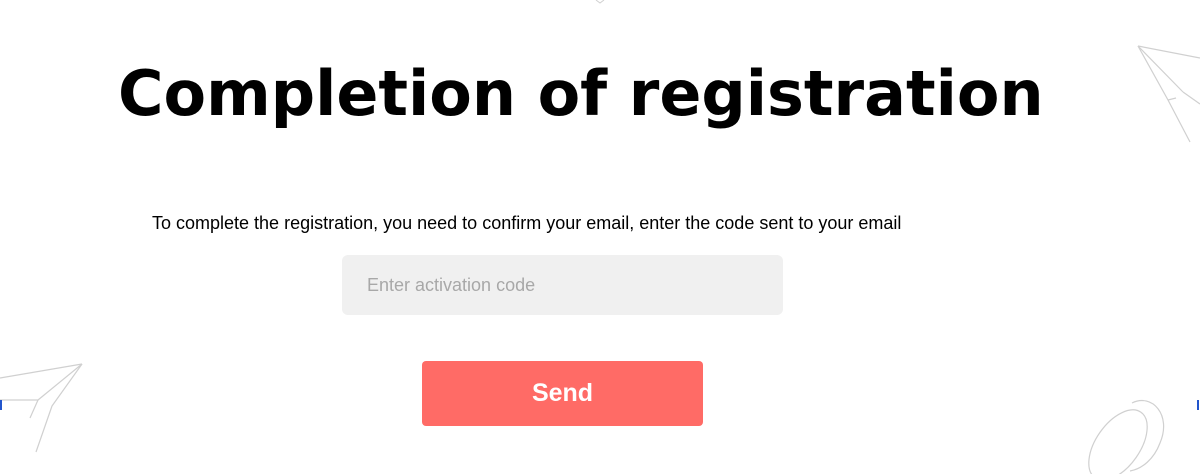  What do you see at coordinates (600, 2) in the screenshot?
I see `decoration-mark` at bounding box center [600, 2].